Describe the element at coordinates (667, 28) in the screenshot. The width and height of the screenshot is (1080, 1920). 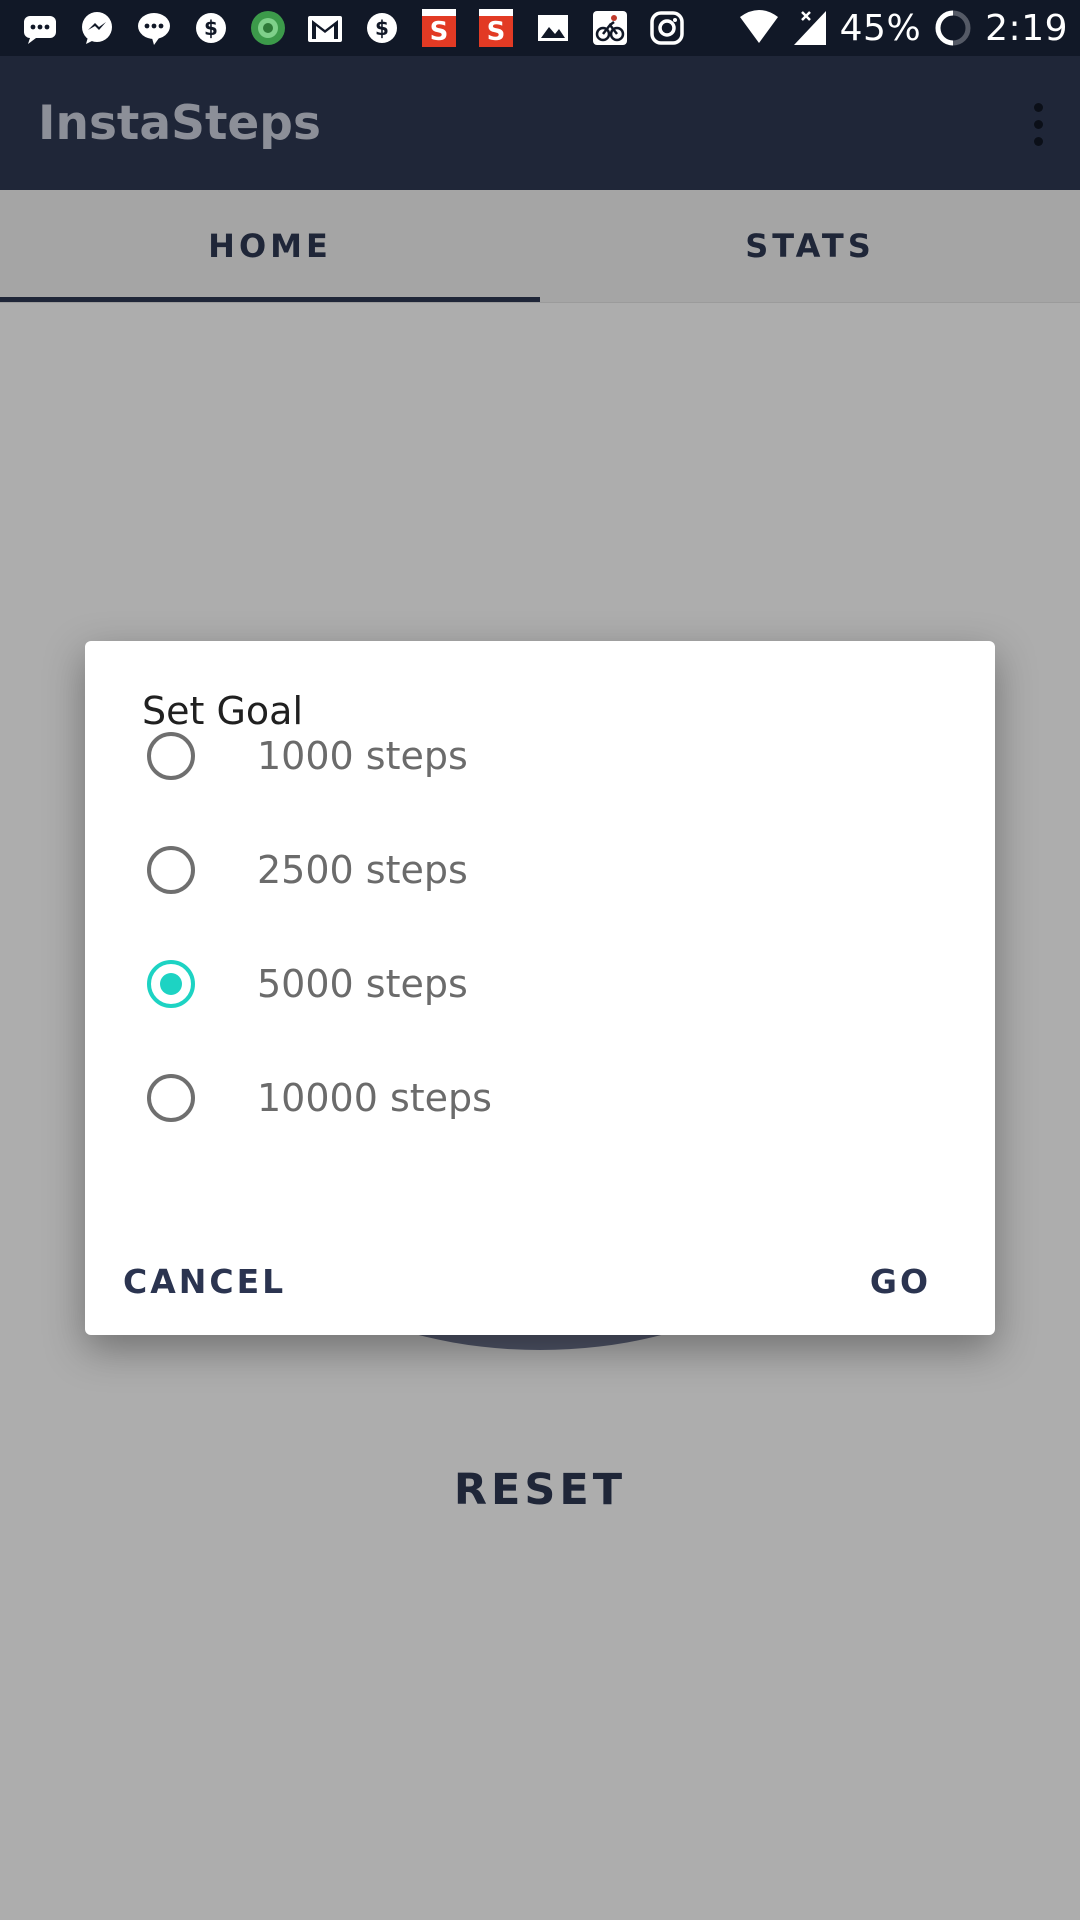
I see `instagram-icon` at that location.